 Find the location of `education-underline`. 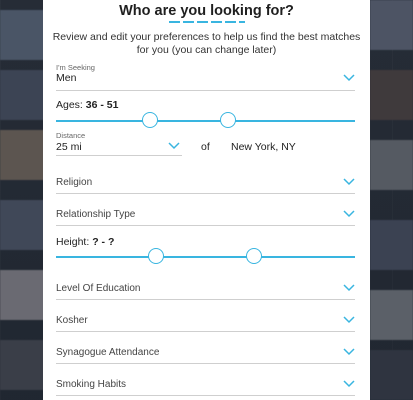

education-underline is located at coordinates (205, 299).